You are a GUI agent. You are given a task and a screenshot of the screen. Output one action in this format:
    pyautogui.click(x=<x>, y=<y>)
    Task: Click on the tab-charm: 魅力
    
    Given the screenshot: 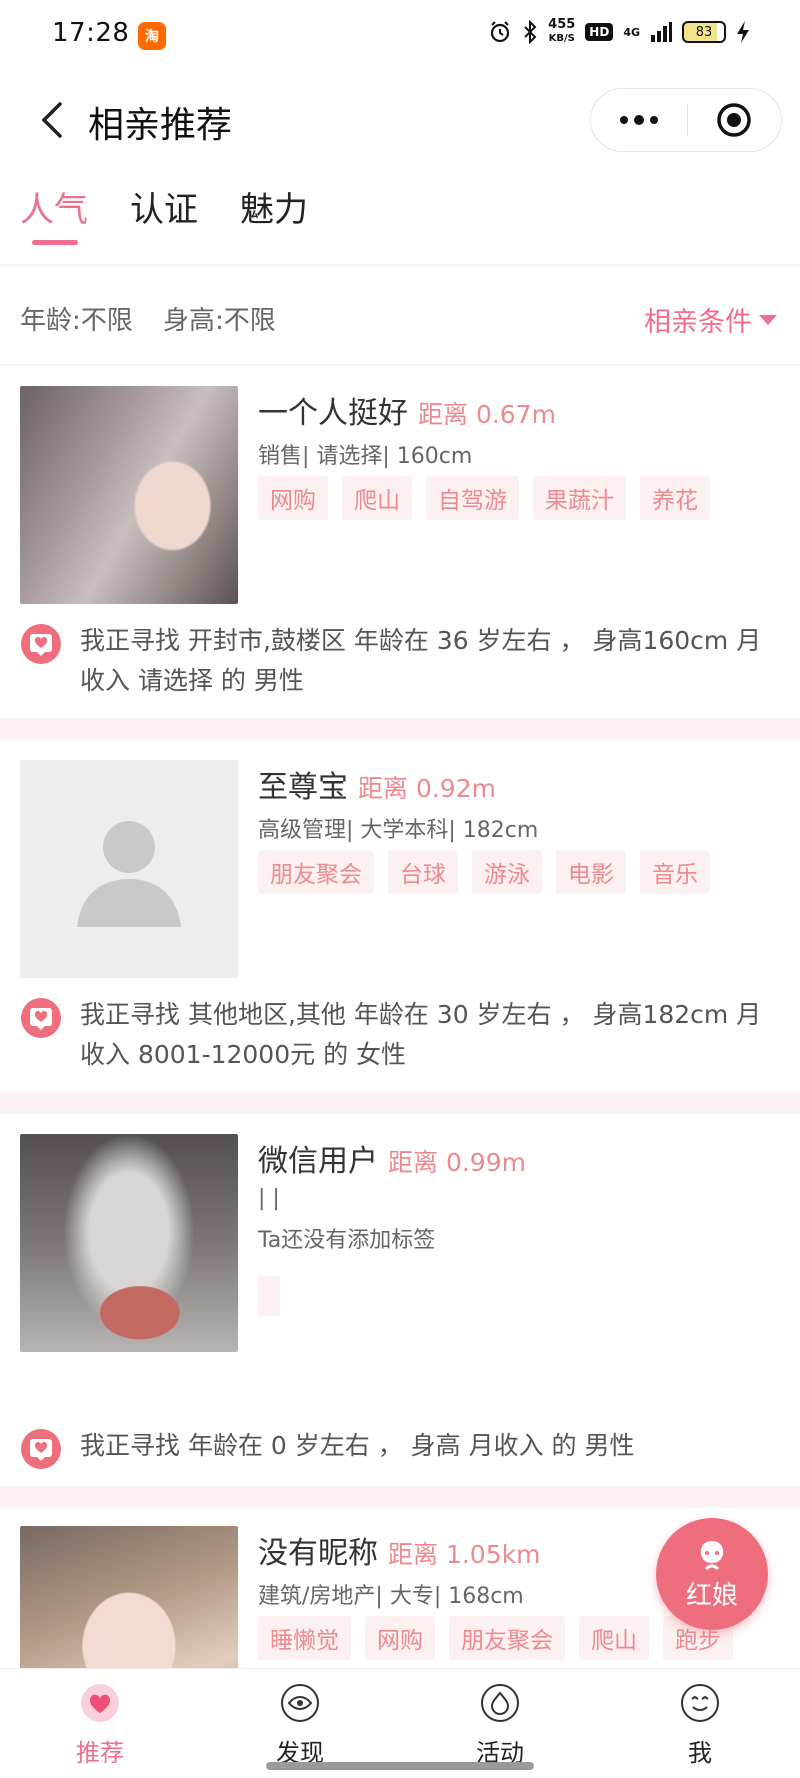 What is the action you would take?
    pyautogui.click(x=274, y=206)
    